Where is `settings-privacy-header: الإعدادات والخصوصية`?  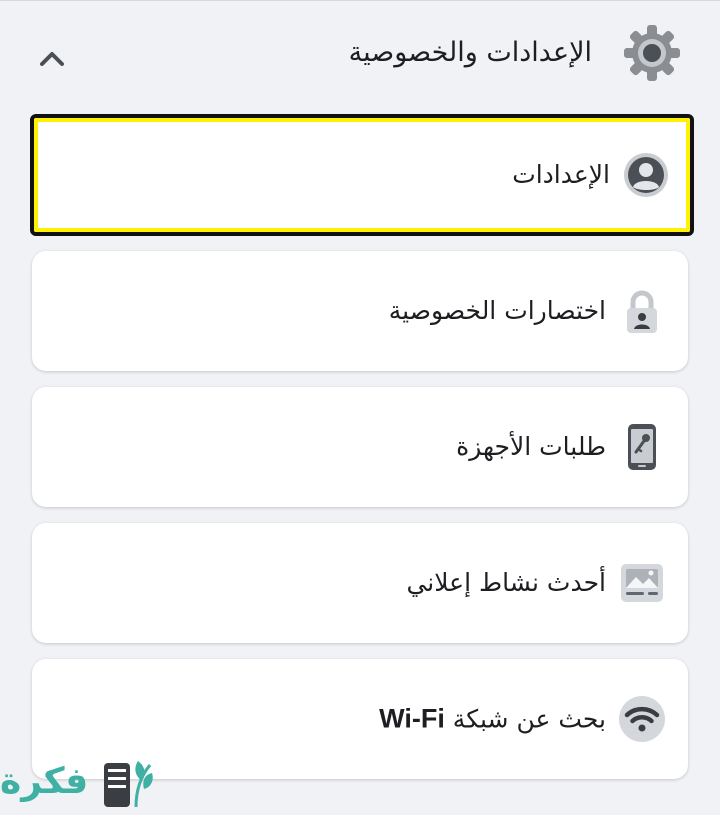 settings-privacy-header: الإعدادات والخصوصية is located at coordinates (360, 55).